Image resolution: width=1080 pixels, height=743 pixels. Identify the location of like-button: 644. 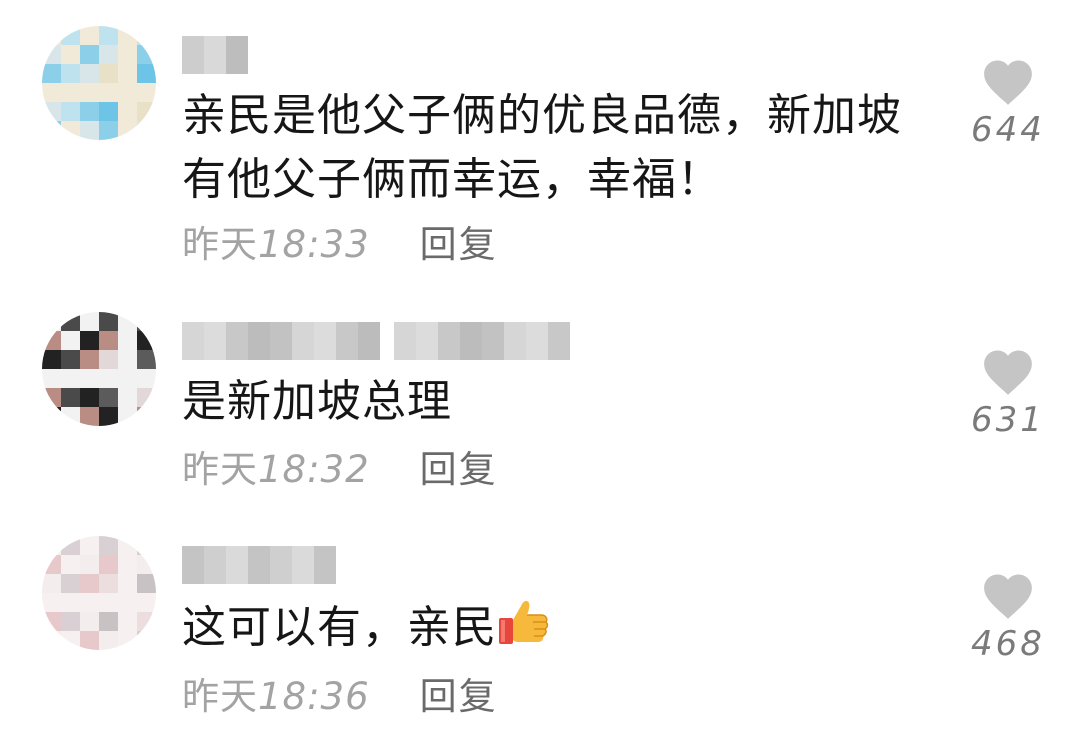
(1008, 103).